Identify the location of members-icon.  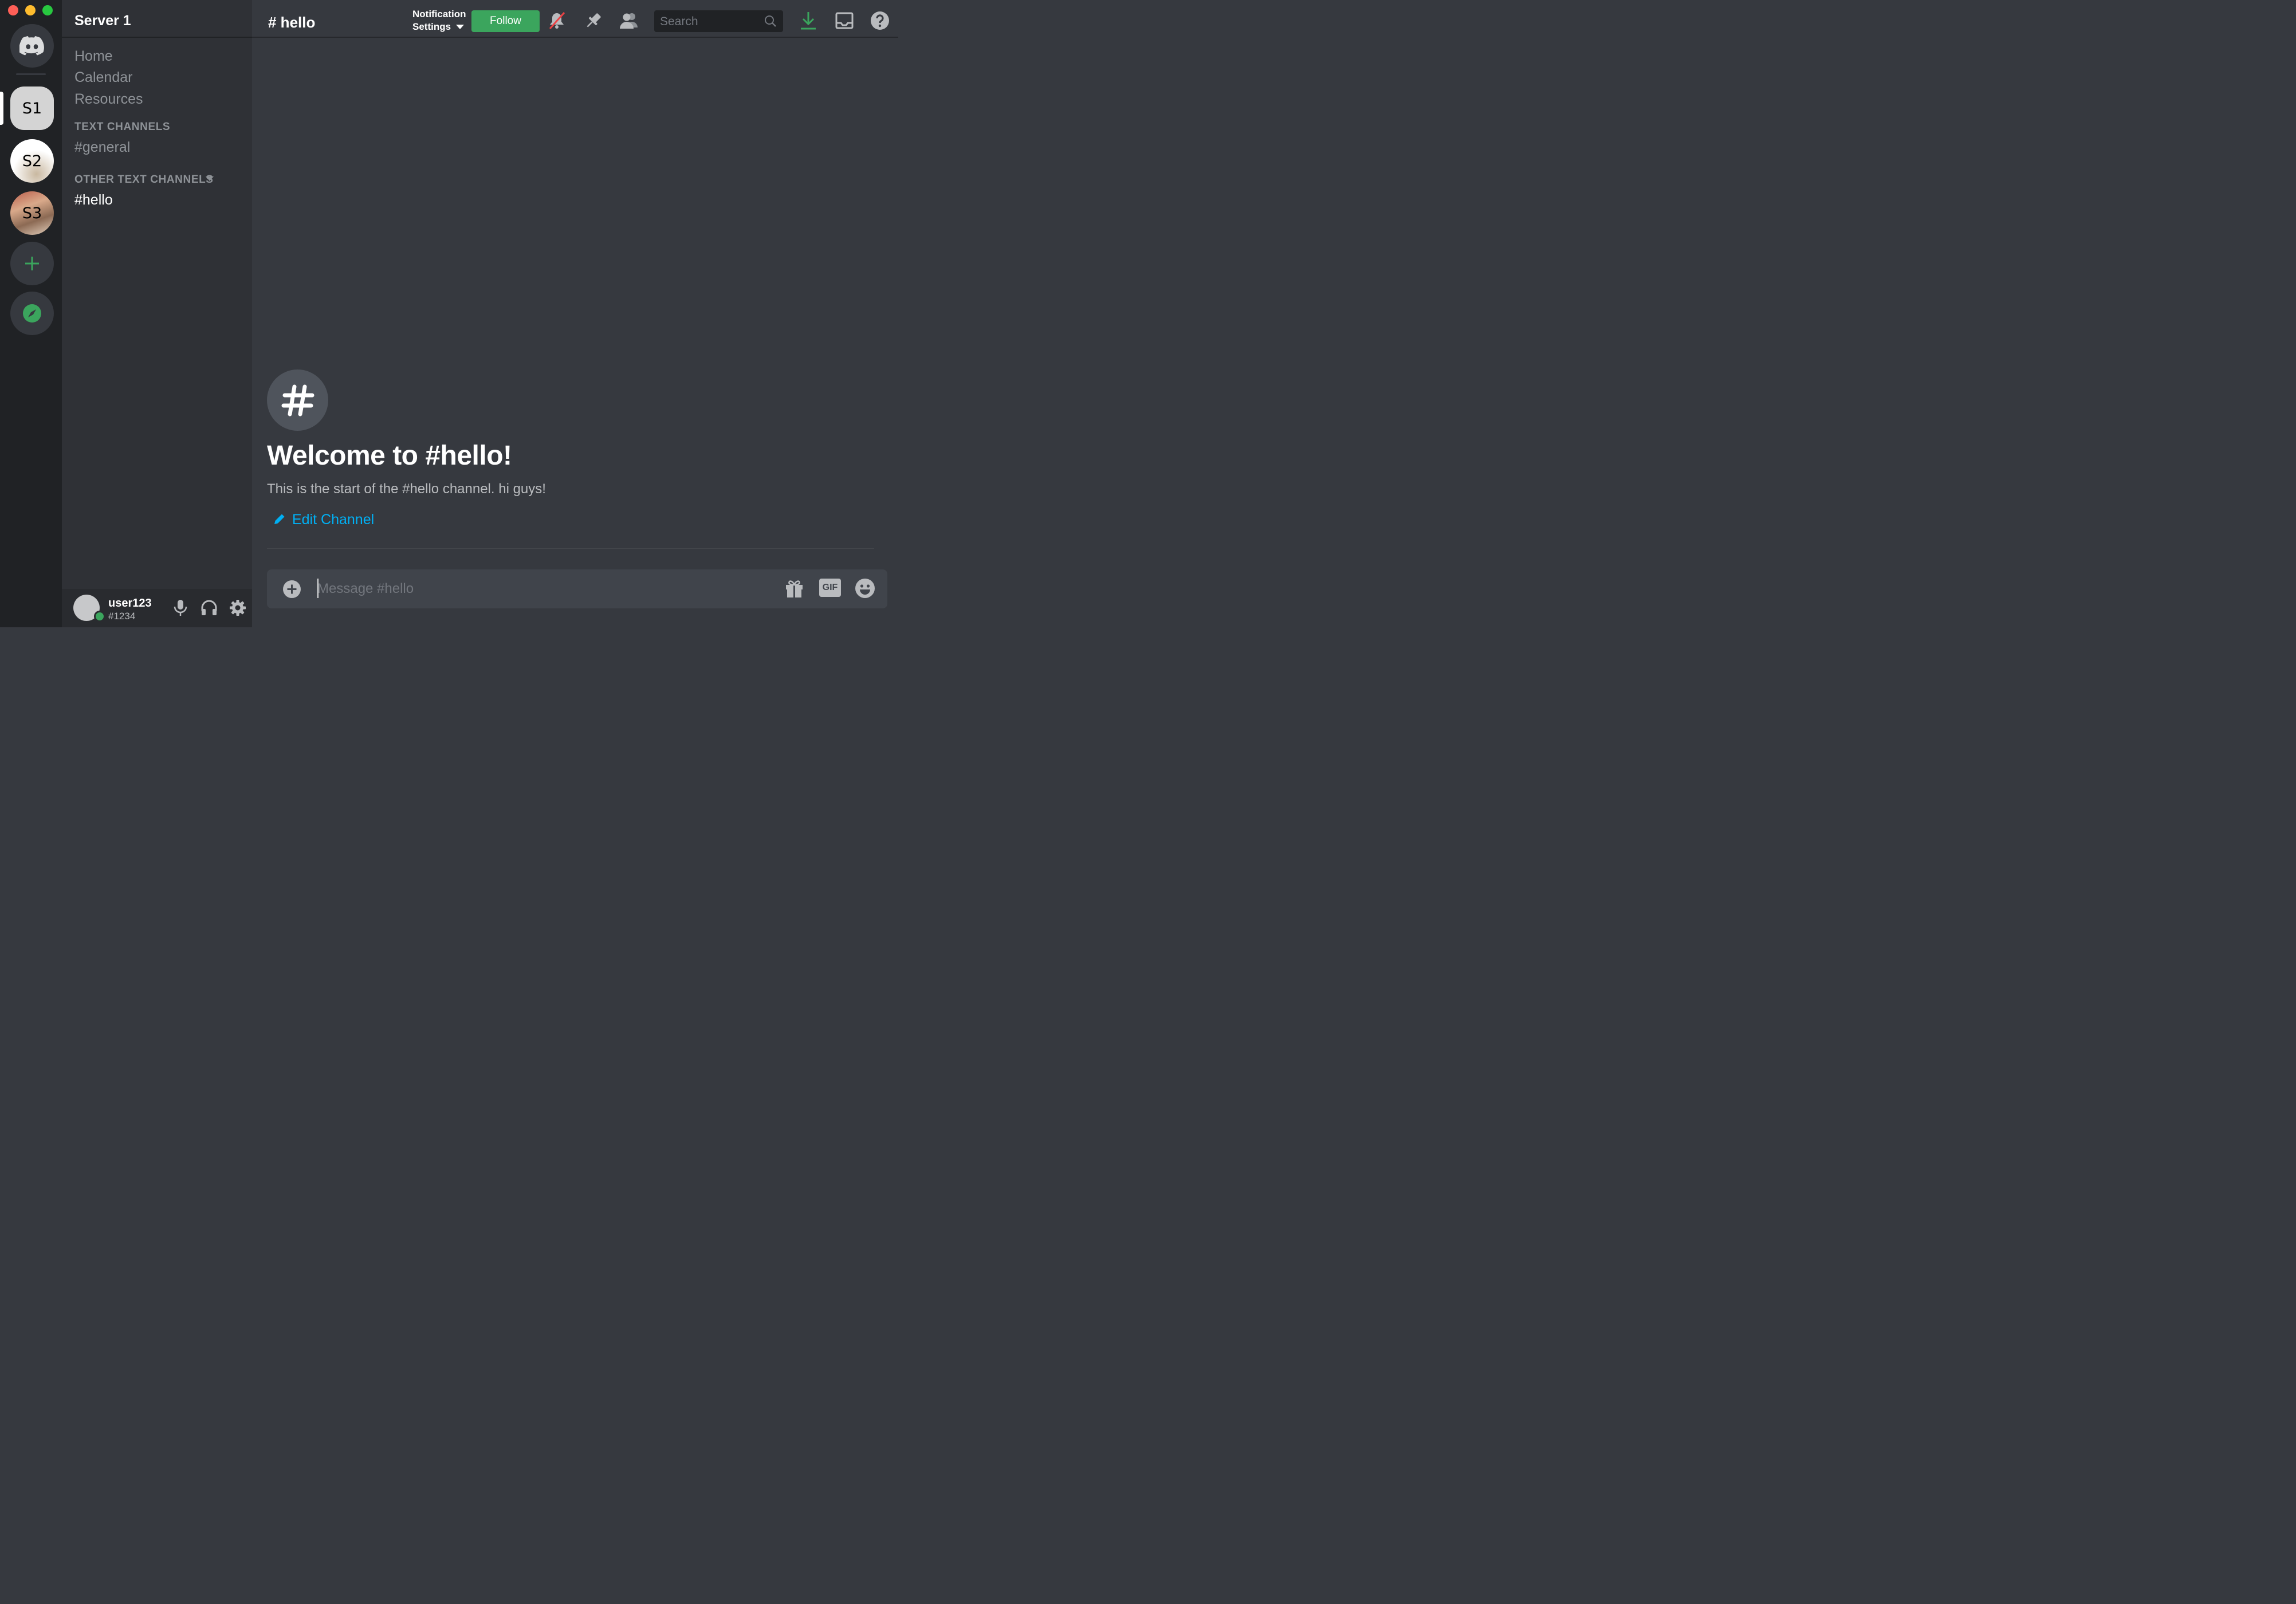
(629, 21).